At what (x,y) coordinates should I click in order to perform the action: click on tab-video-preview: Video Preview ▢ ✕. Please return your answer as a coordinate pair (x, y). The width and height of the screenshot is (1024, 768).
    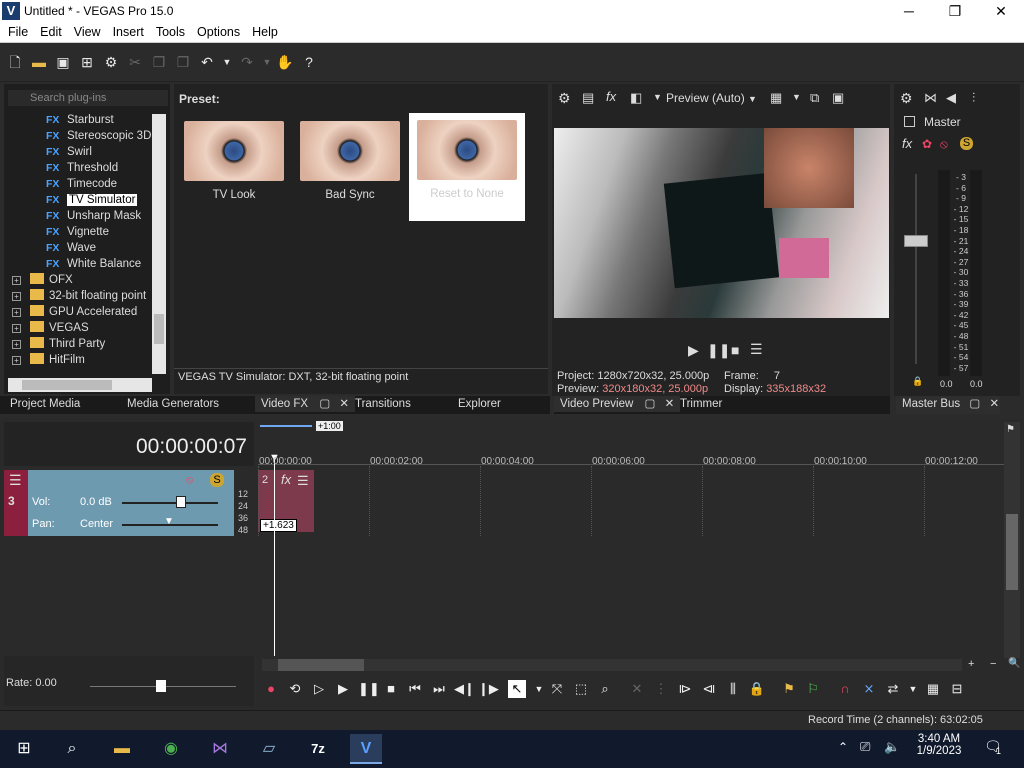
    Looking at the image, I should click on (617, 404).